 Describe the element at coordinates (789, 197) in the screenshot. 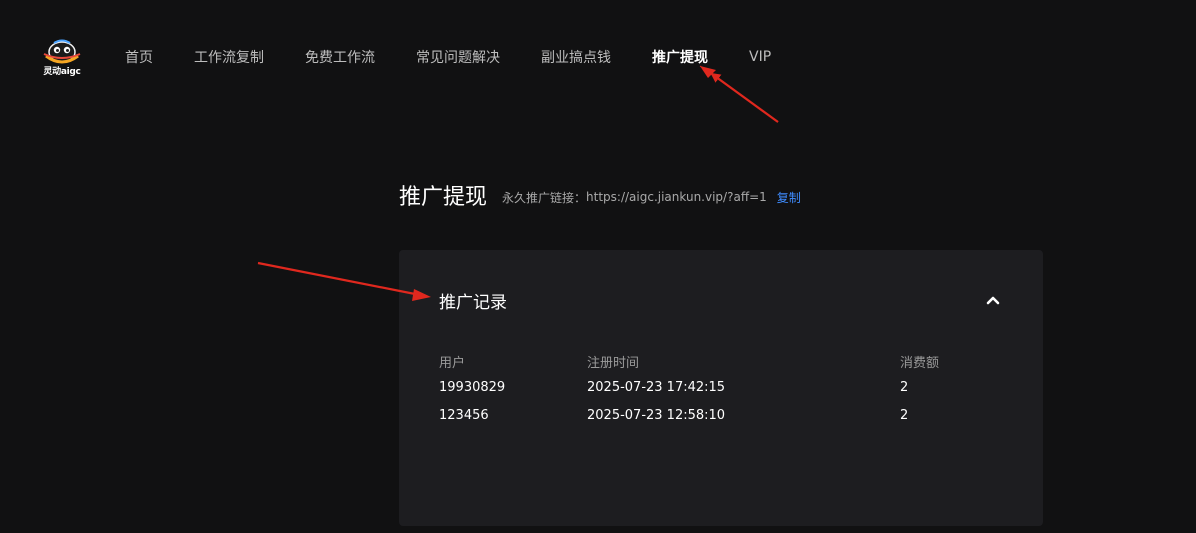

I see `copy-link-button: 复制` at that location.